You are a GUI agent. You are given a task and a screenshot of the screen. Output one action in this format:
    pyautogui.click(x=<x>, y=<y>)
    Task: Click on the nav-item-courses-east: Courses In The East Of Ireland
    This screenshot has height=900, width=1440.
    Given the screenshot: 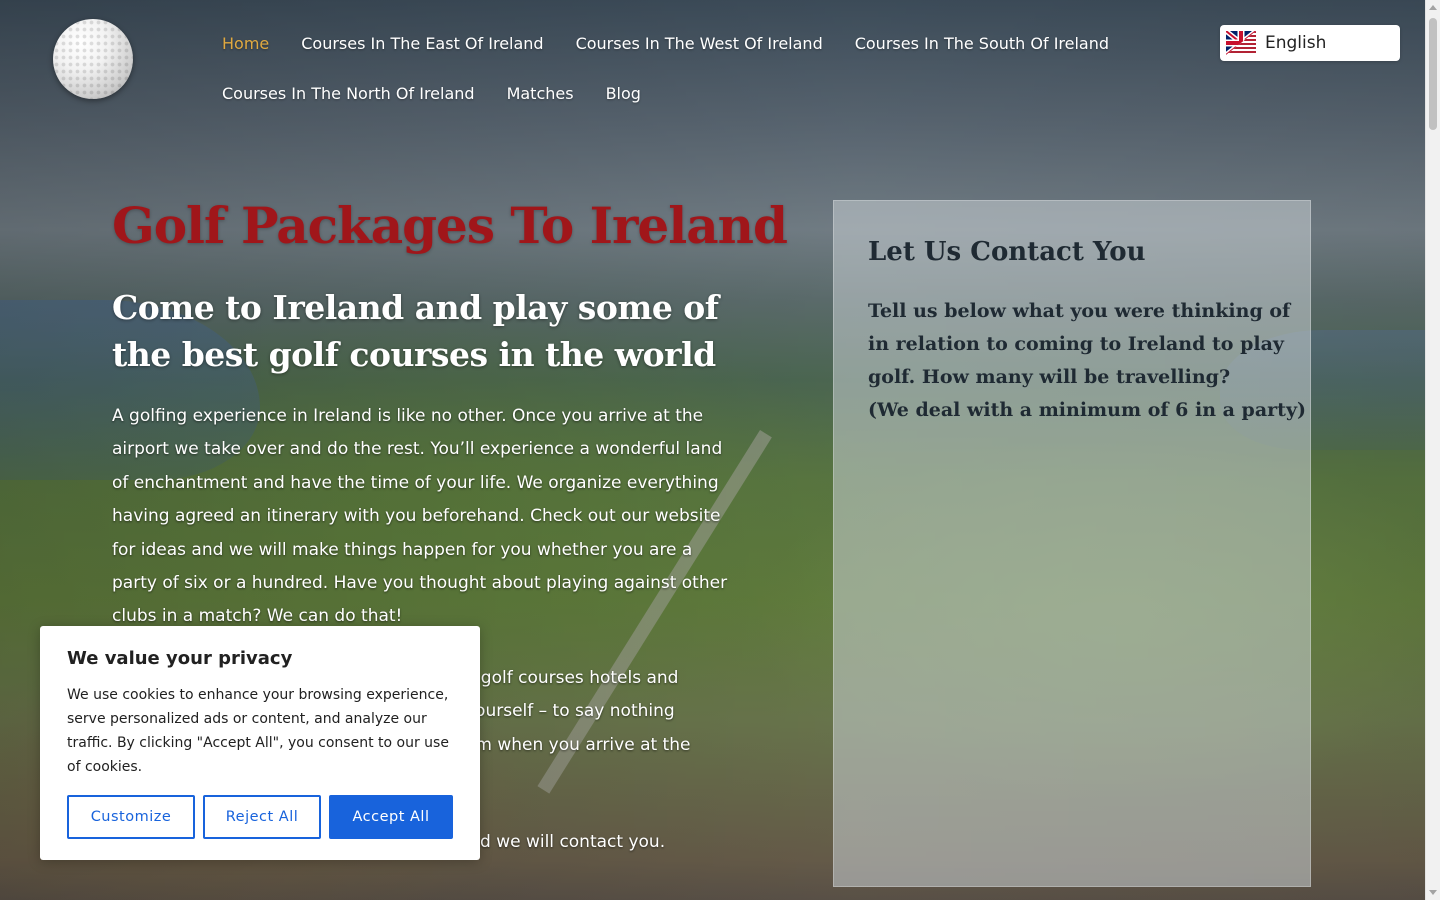 What is the action you would take?
    pyautogui.click(x=422, y=43)
    